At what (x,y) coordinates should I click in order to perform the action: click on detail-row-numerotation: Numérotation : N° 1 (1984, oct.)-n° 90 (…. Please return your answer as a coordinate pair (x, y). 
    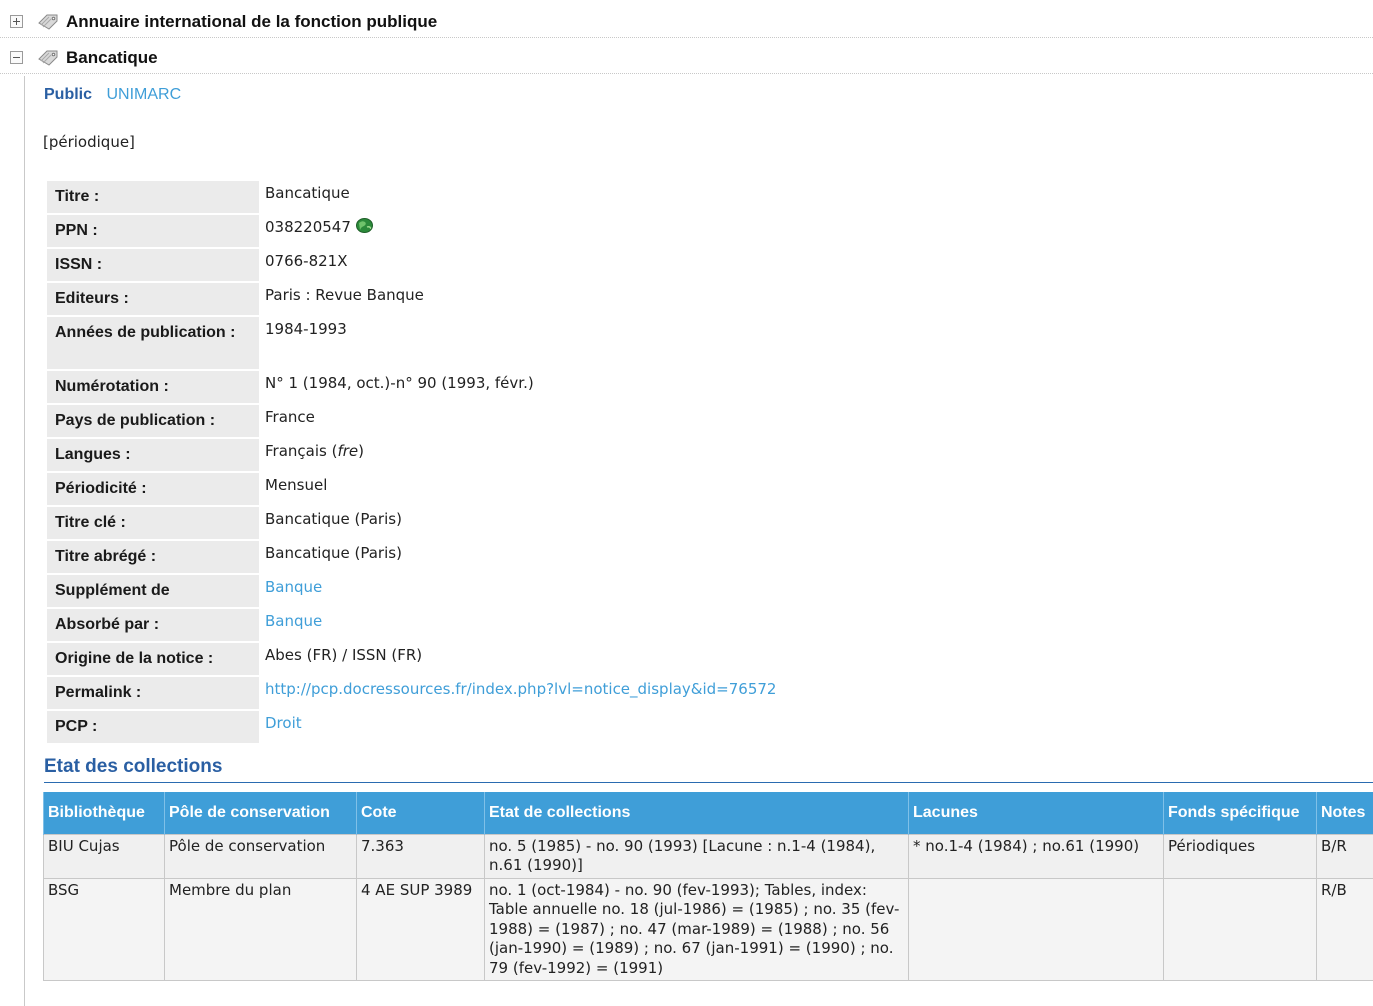
    Looking at the image, I should click on (678, 387).